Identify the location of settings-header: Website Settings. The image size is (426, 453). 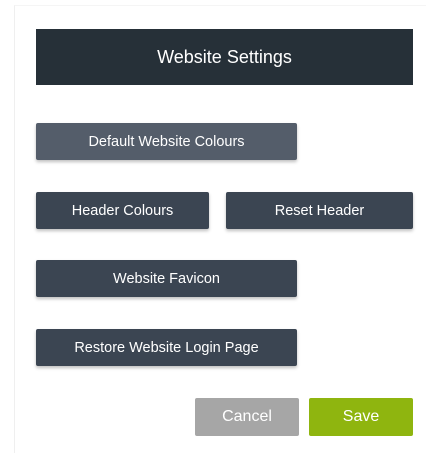
(224, 57).